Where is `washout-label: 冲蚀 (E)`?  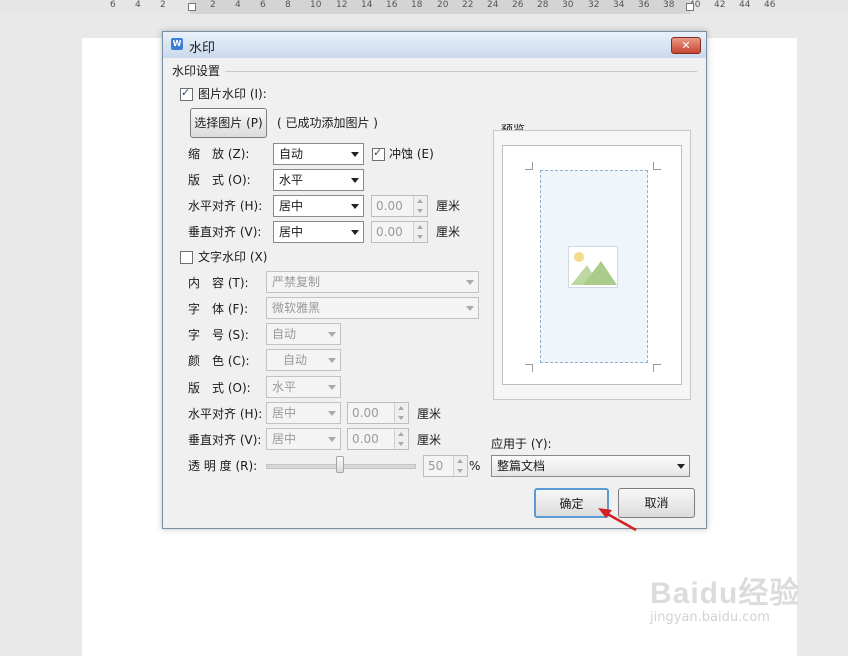 washout-label: 冲蚀 (E) is located at coordinates (411, 154).